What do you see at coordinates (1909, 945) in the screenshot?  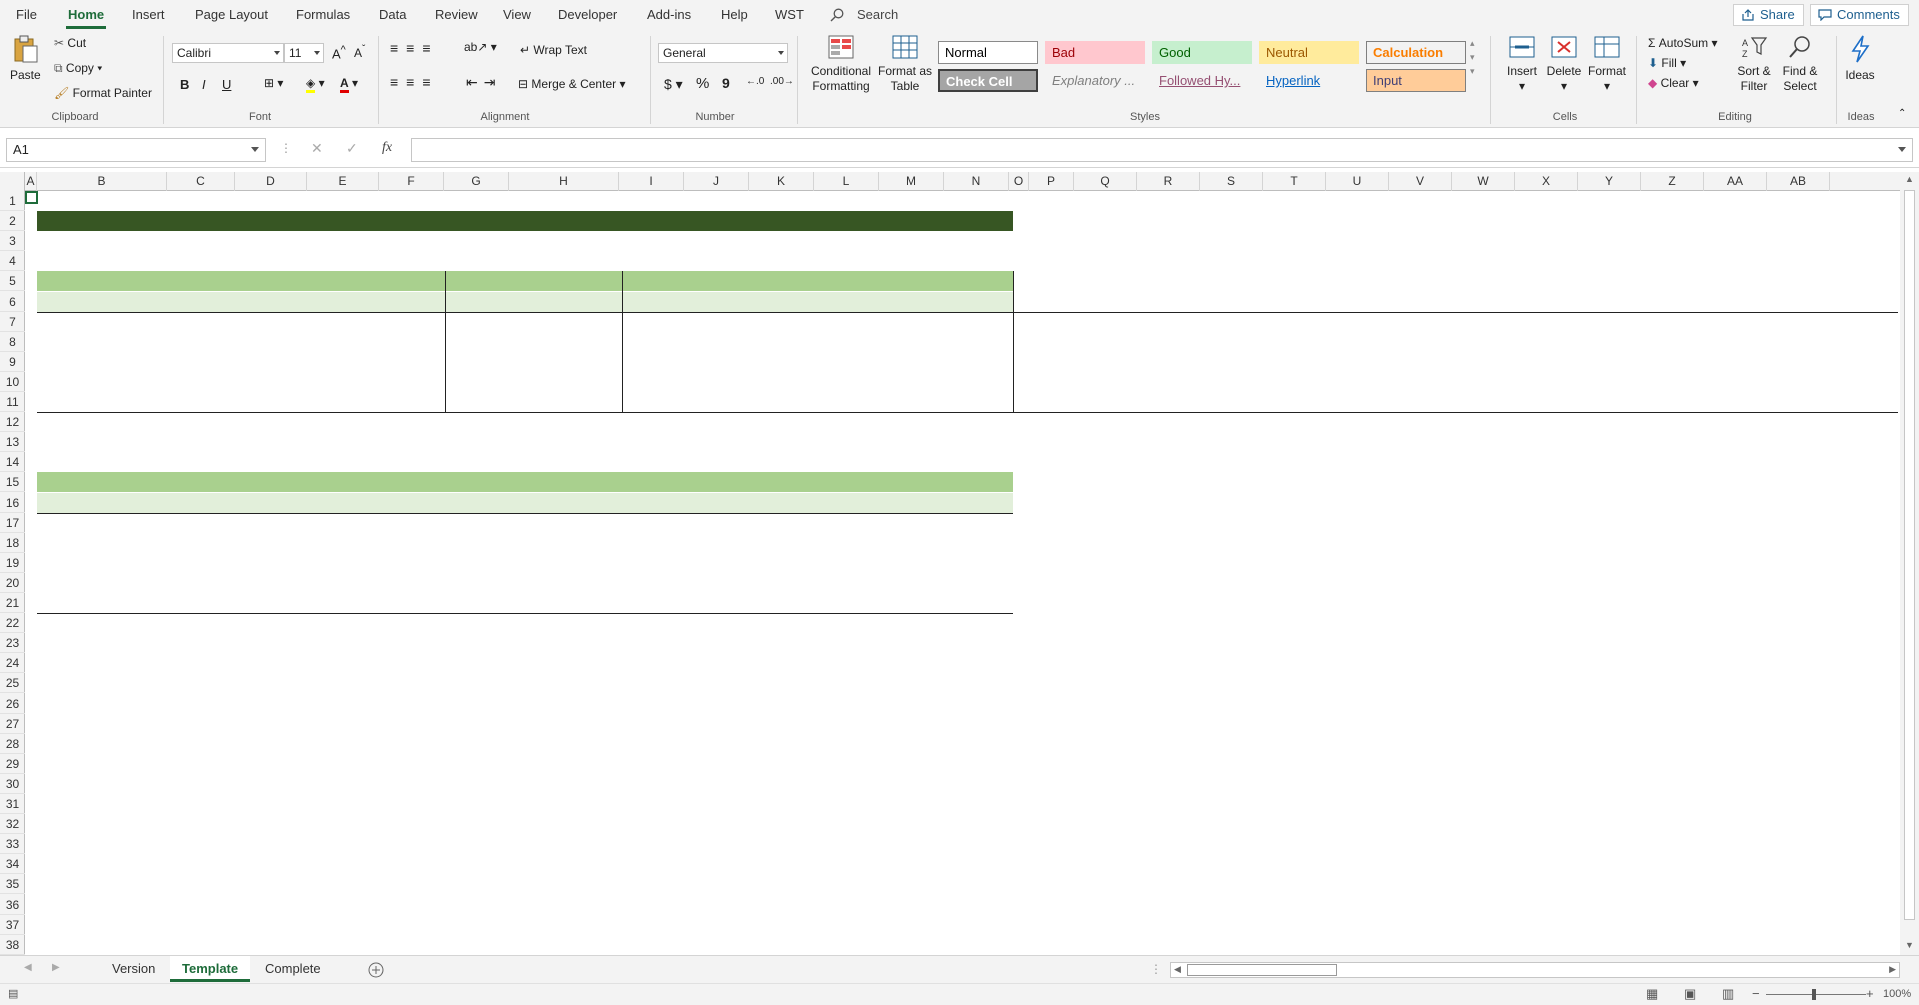 I see `scroll-down-icon: ▼` at bounding box center [1909, 945].